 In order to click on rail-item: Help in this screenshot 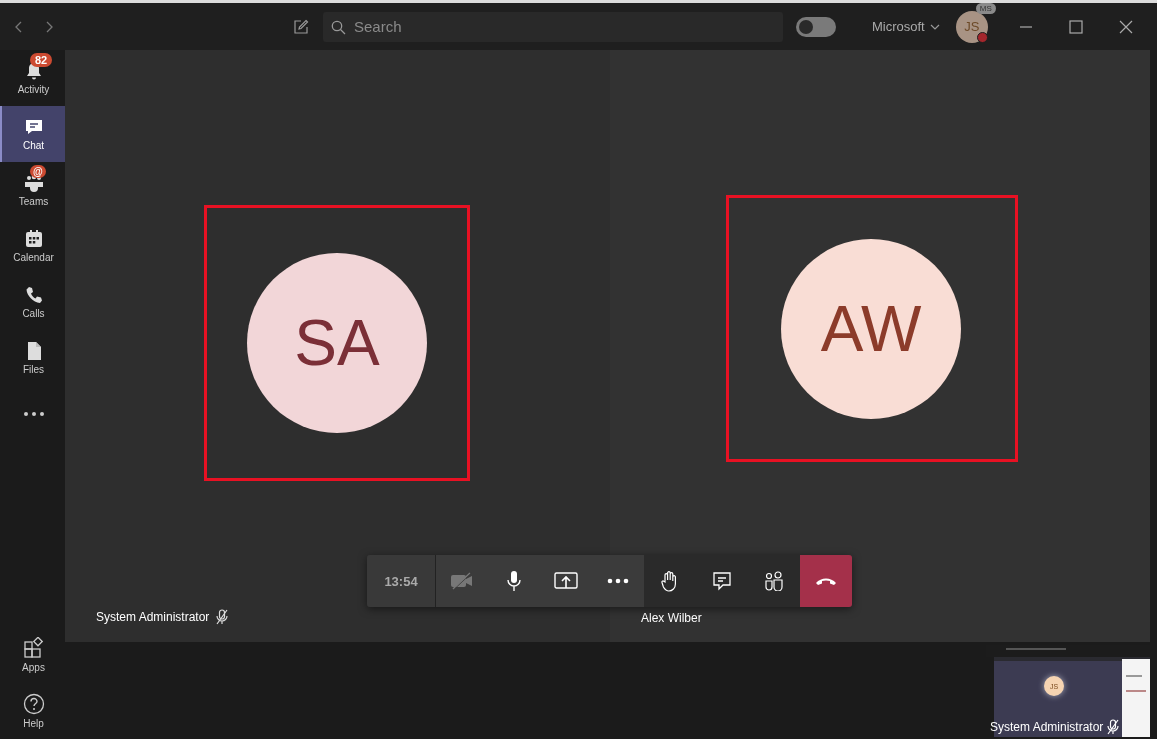, I will do `click(32, 711)`.